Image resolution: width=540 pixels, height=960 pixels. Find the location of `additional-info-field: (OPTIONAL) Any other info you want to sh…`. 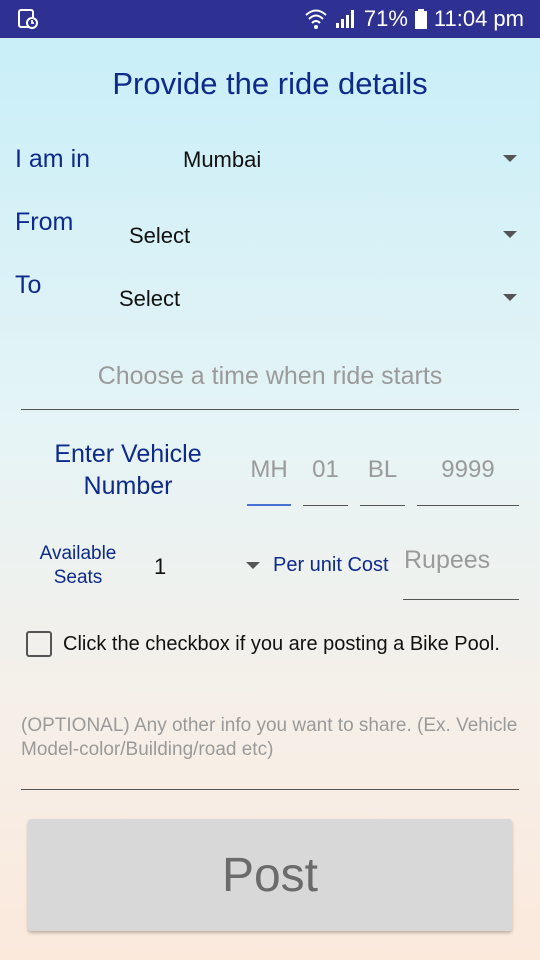

additional-info-field: (OPTIONAL) Any other info you want to sh… is located at coordinates (270, 752).